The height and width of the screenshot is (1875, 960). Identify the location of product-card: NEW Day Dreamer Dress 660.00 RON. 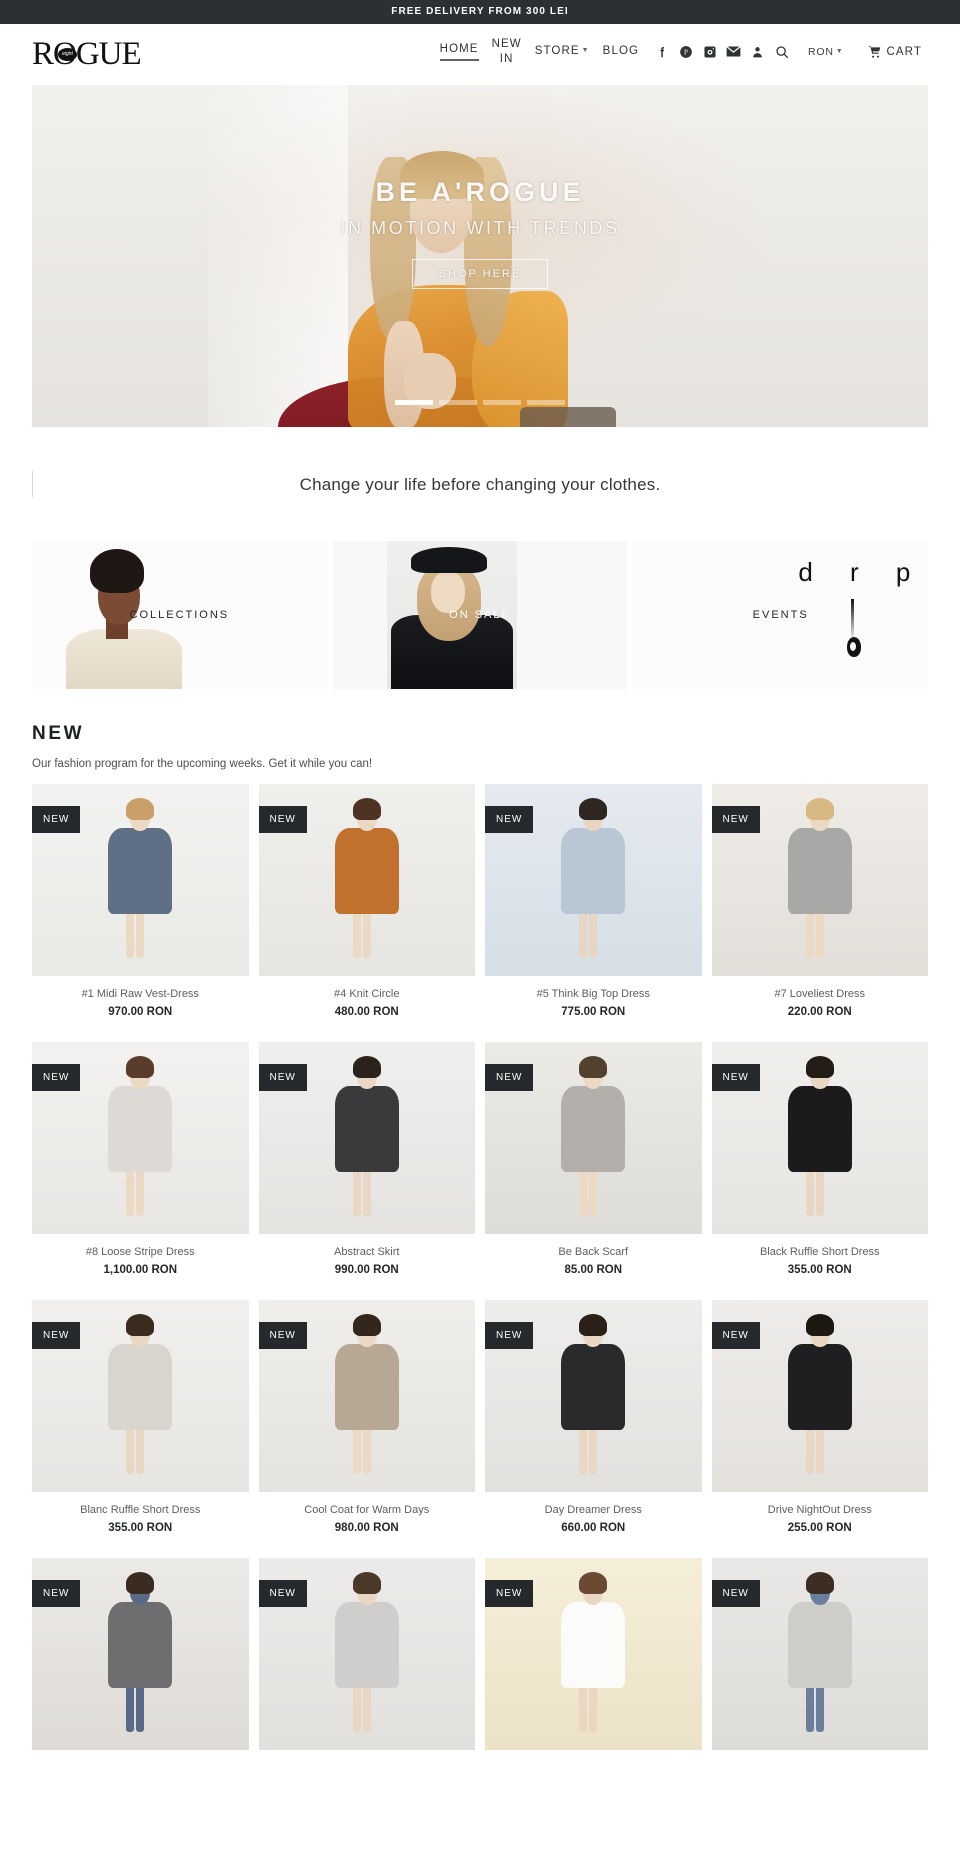
(593, 1417).